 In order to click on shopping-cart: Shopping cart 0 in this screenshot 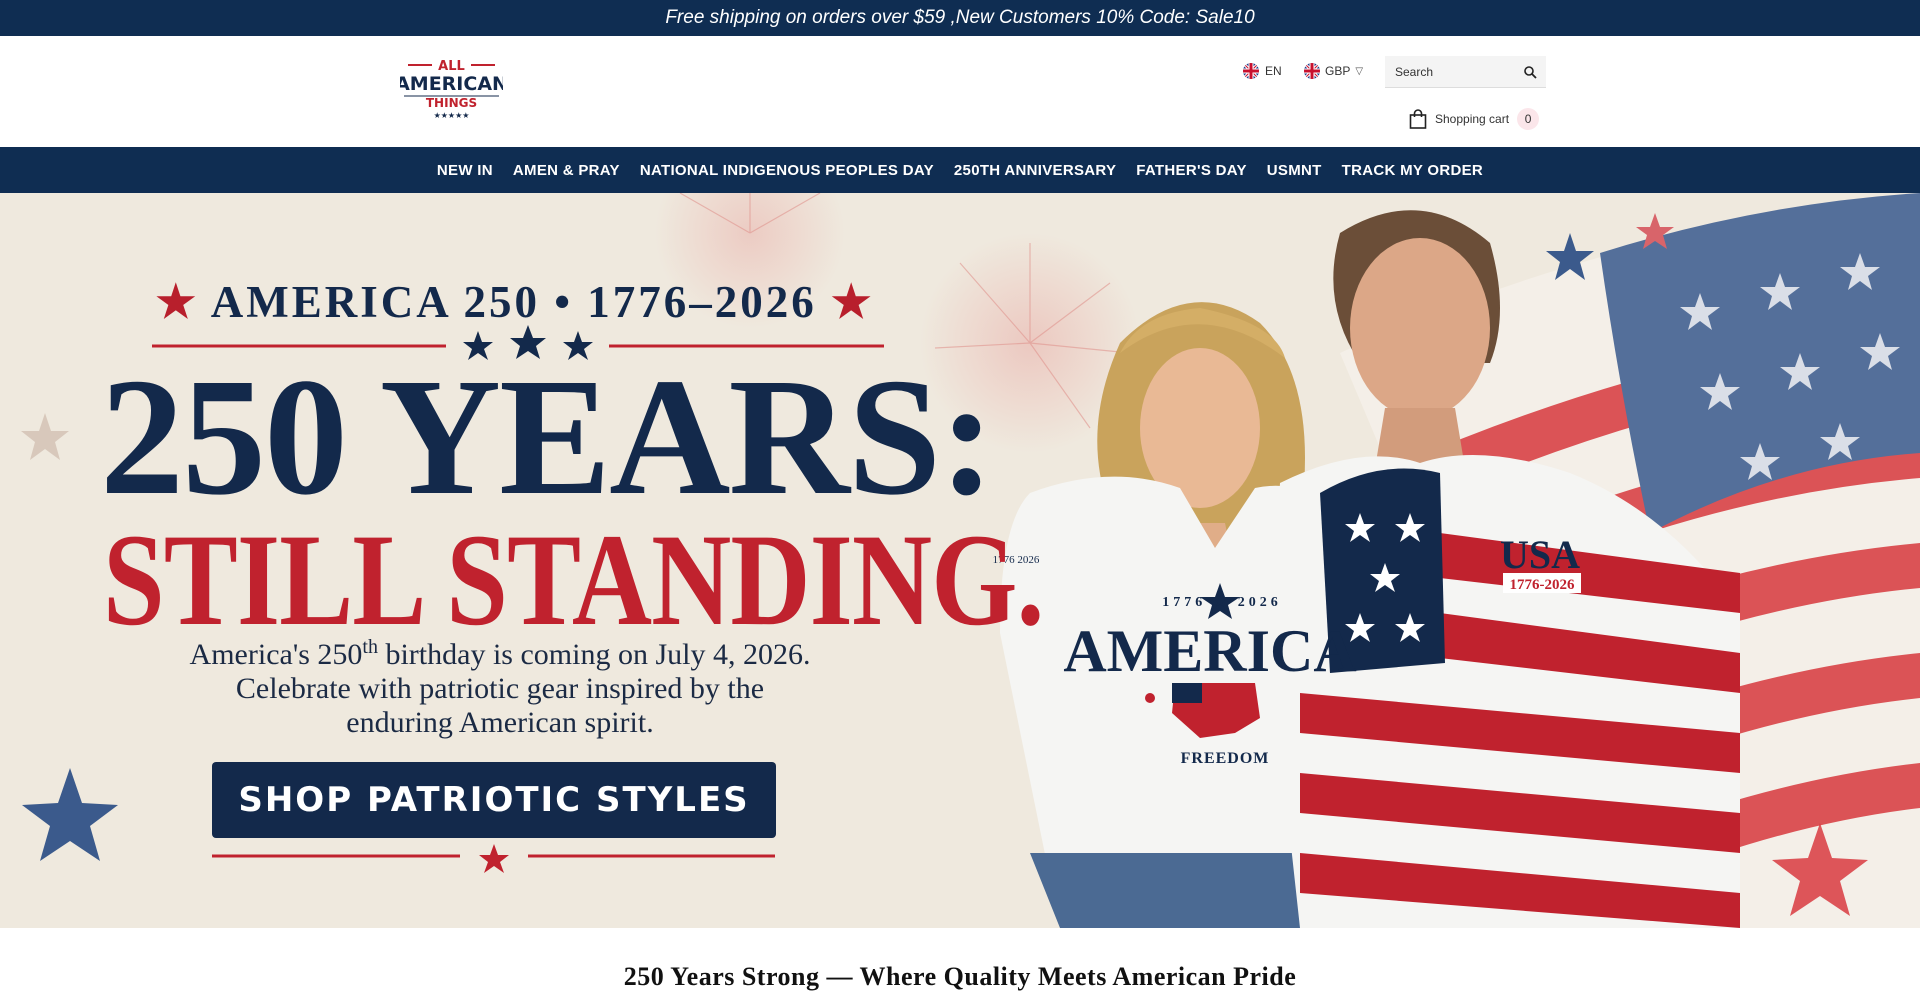, I will do `click(1474, 119)`.